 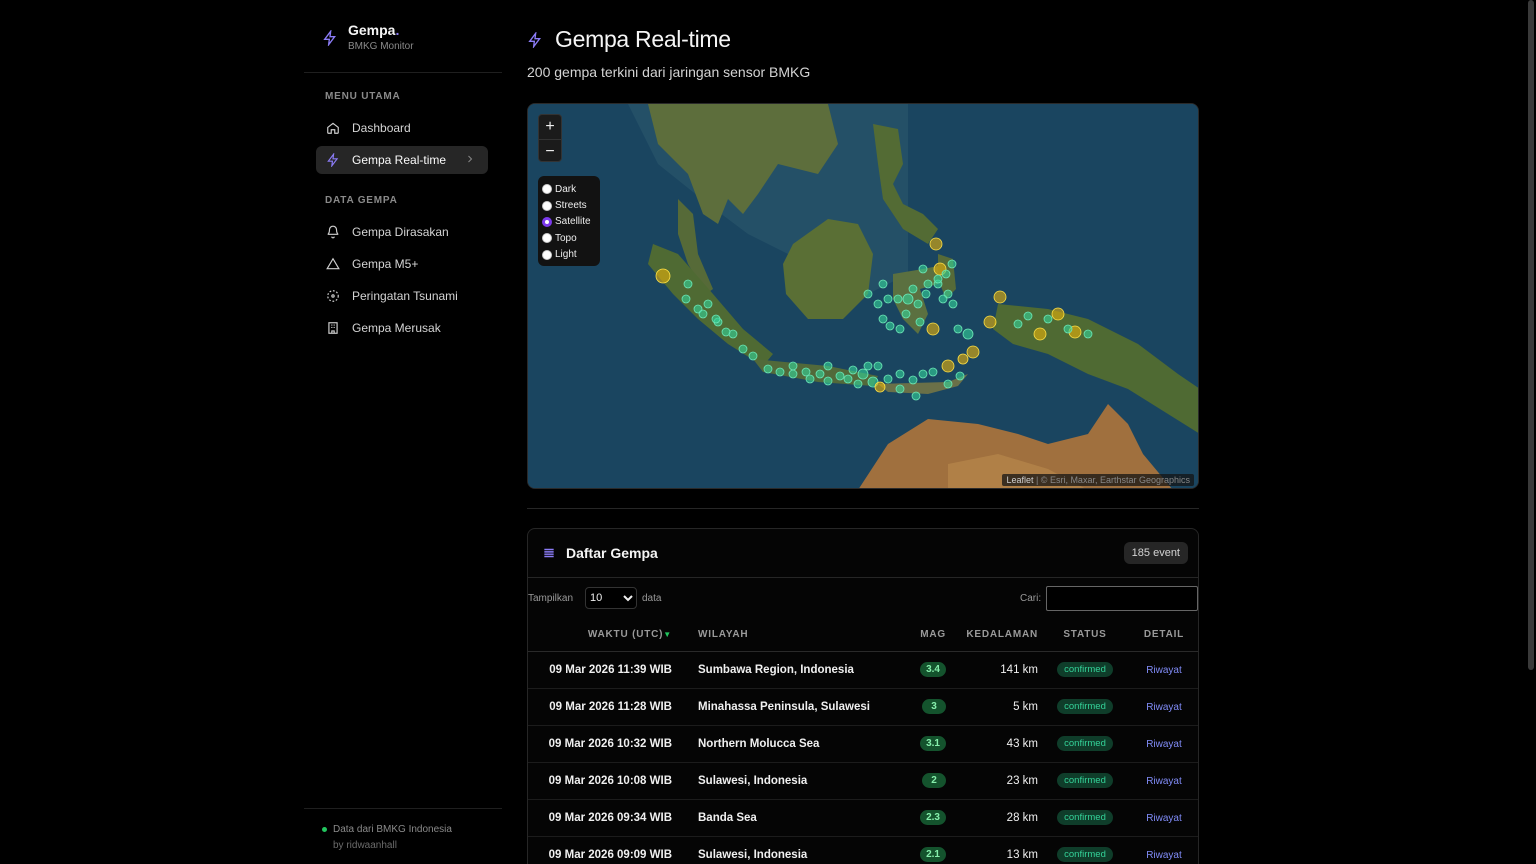 I want to click on page-size-select: 10, so click(x=611, y=598).